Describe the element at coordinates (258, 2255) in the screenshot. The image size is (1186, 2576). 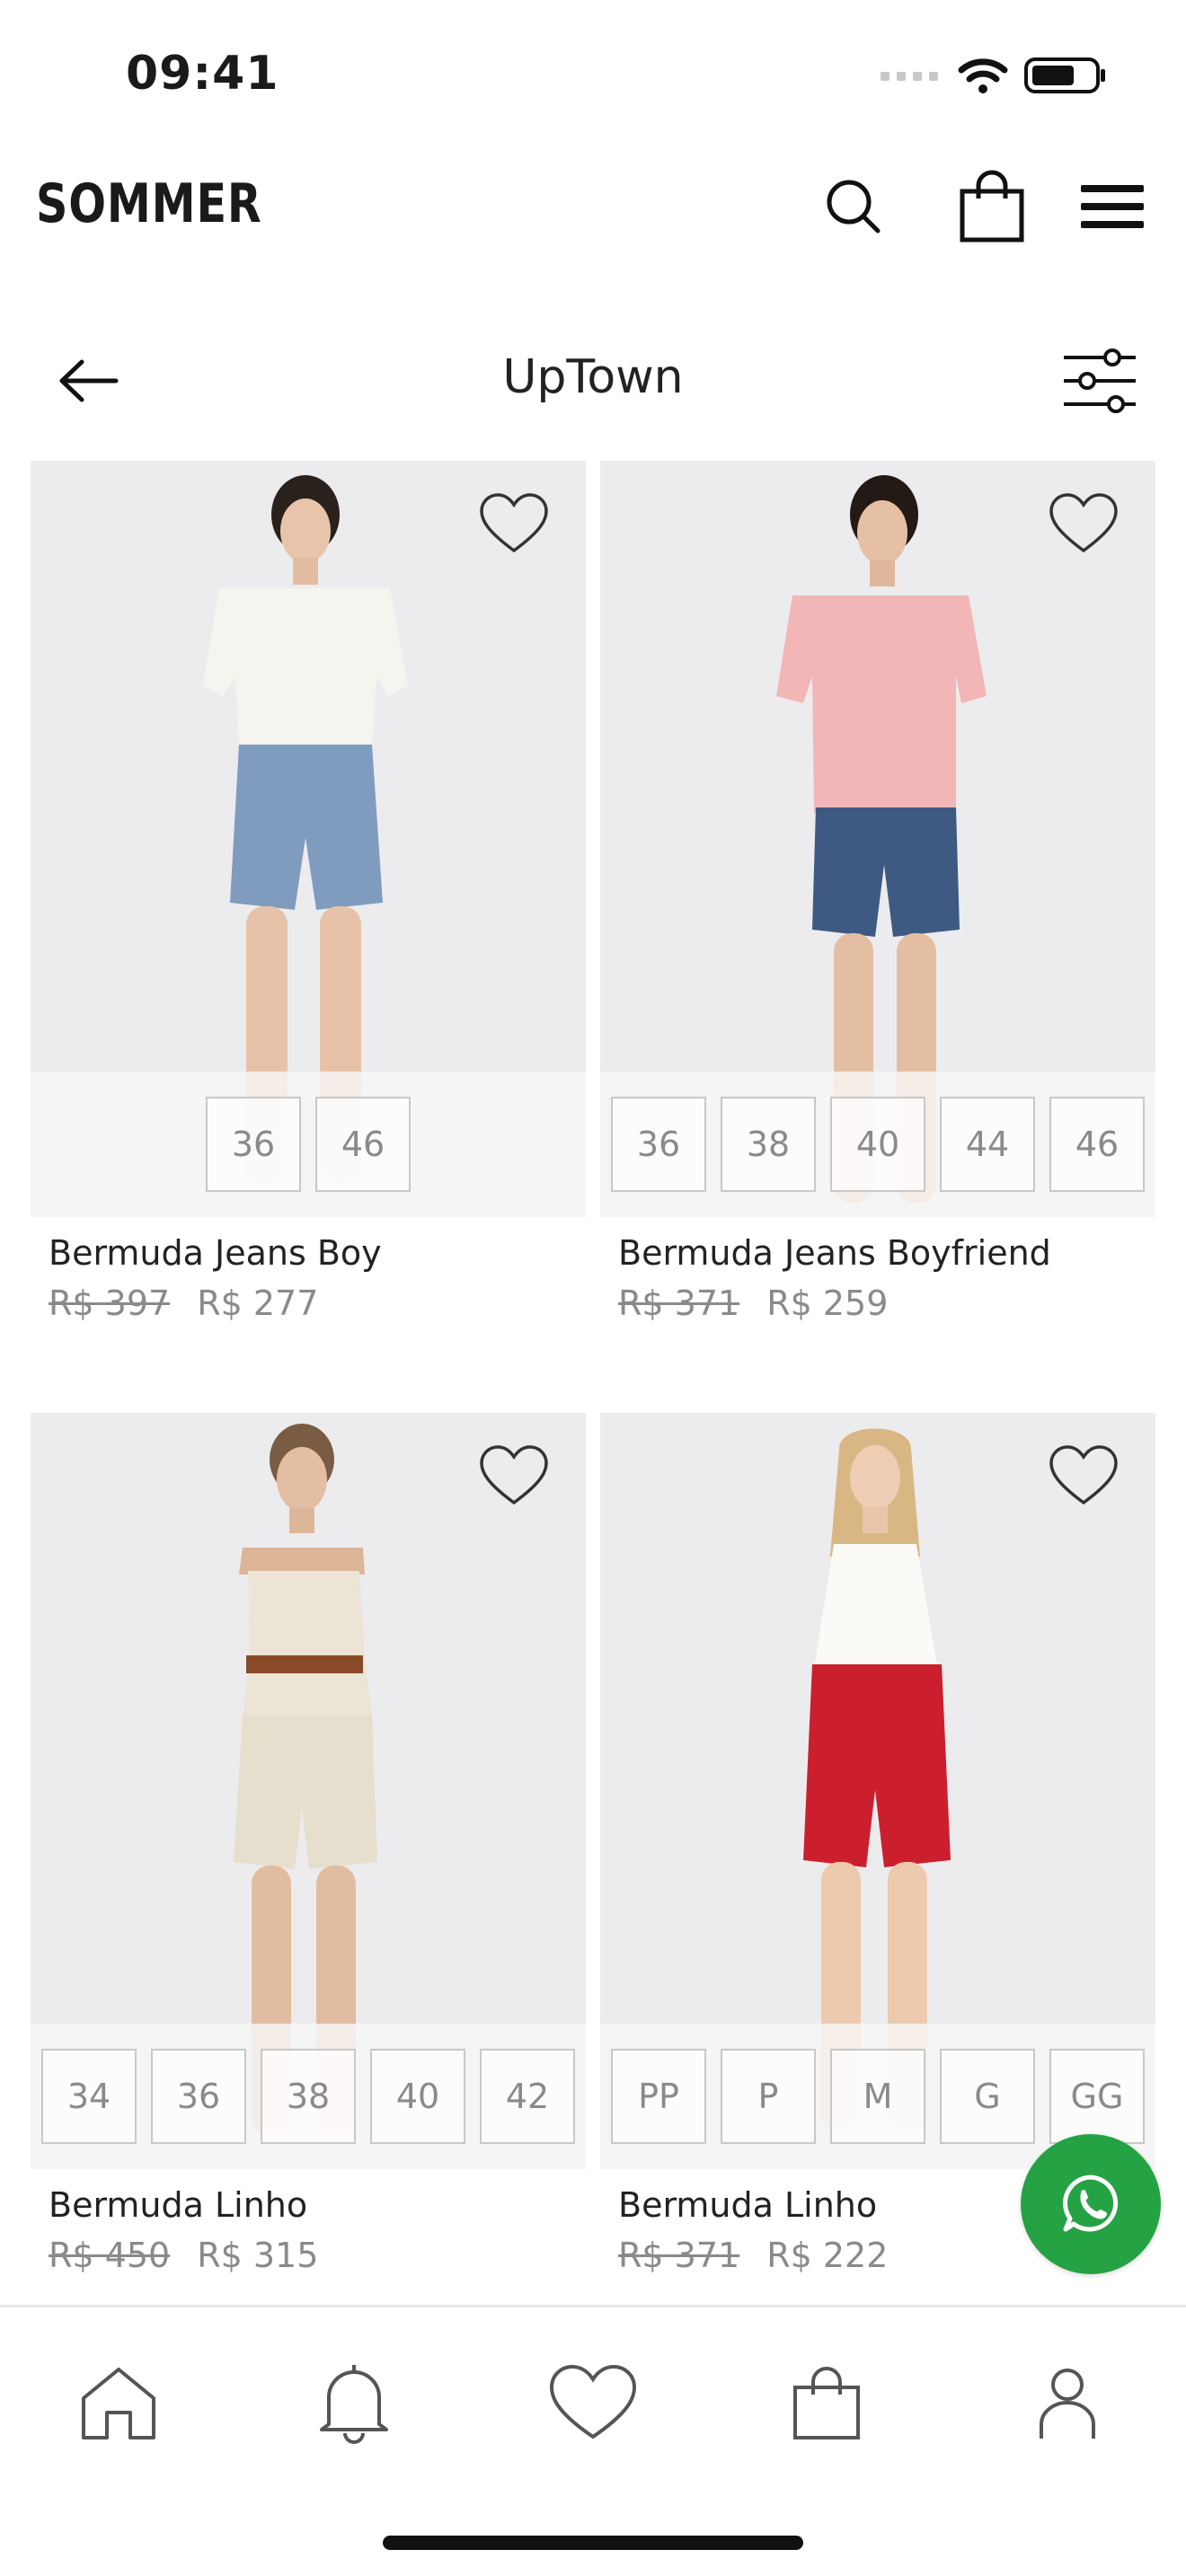
I see `sale-price: R$ 315` at that location.